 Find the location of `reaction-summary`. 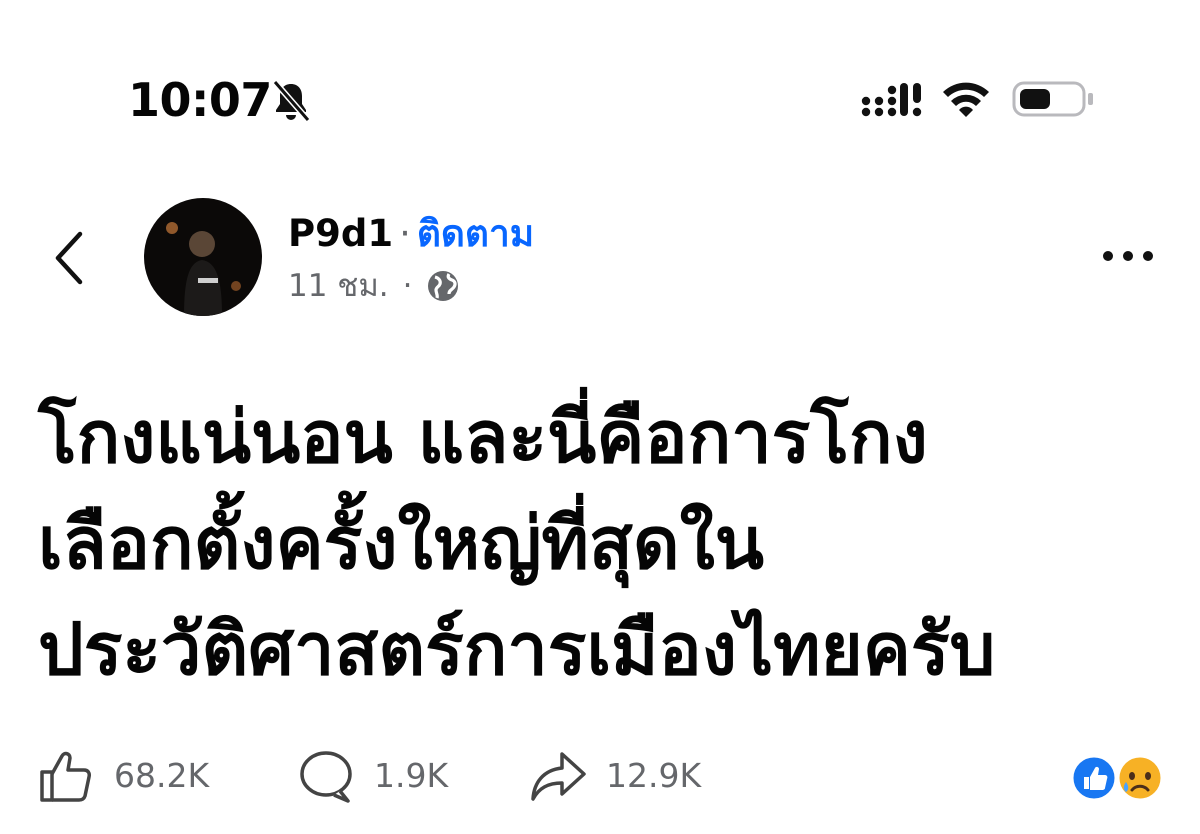

reaction-summary is located at coordinates (1120, 779).